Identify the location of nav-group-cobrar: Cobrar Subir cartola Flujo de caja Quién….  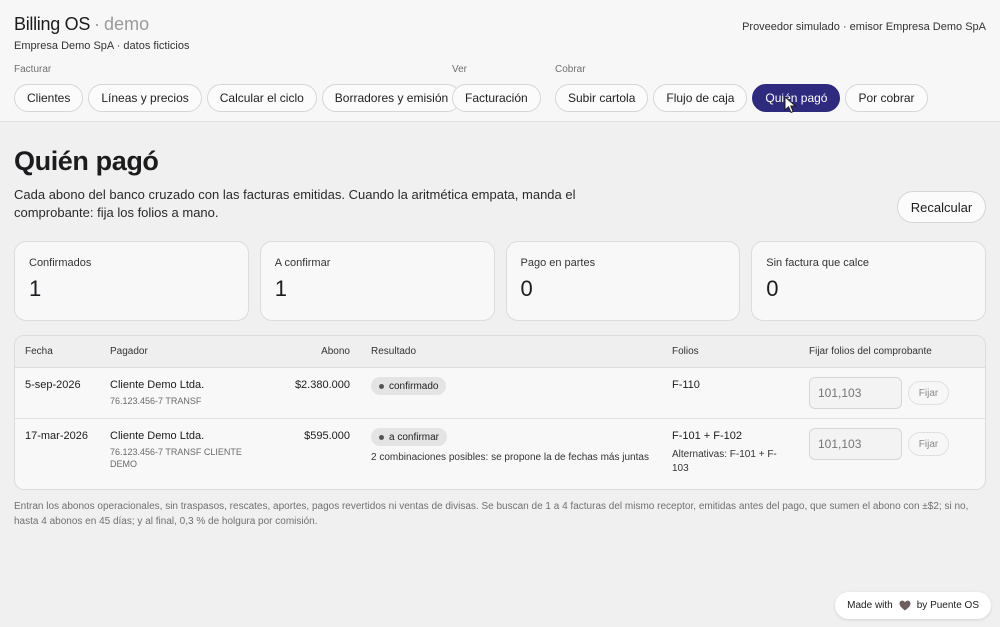
(741, 88).